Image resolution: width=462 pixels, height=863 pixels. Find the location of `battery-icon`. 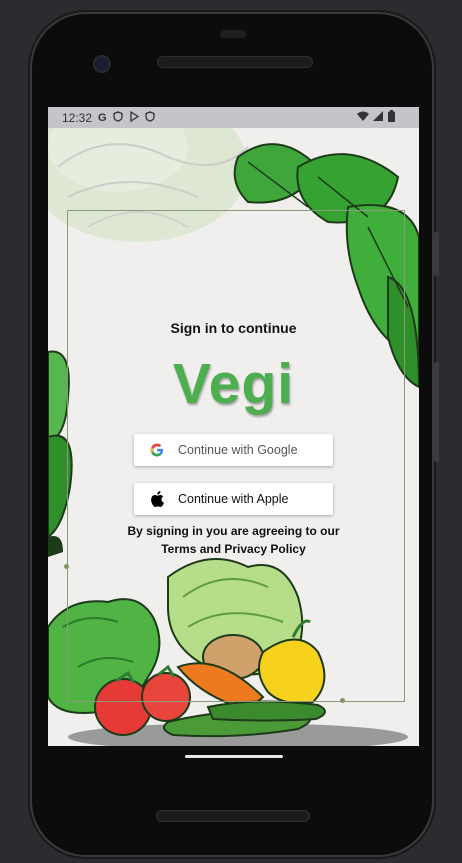

battery-icon is located at coordinates (391, 117).